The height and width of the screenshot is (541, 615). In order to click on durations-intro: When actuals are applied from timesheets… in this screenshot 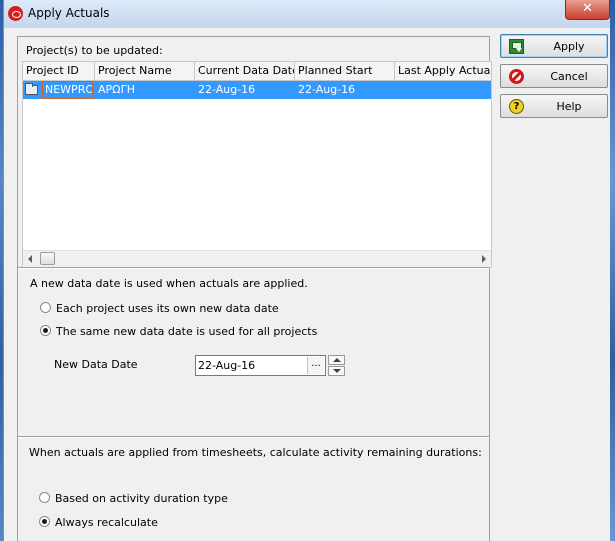, I will do `click(255, 452)`.